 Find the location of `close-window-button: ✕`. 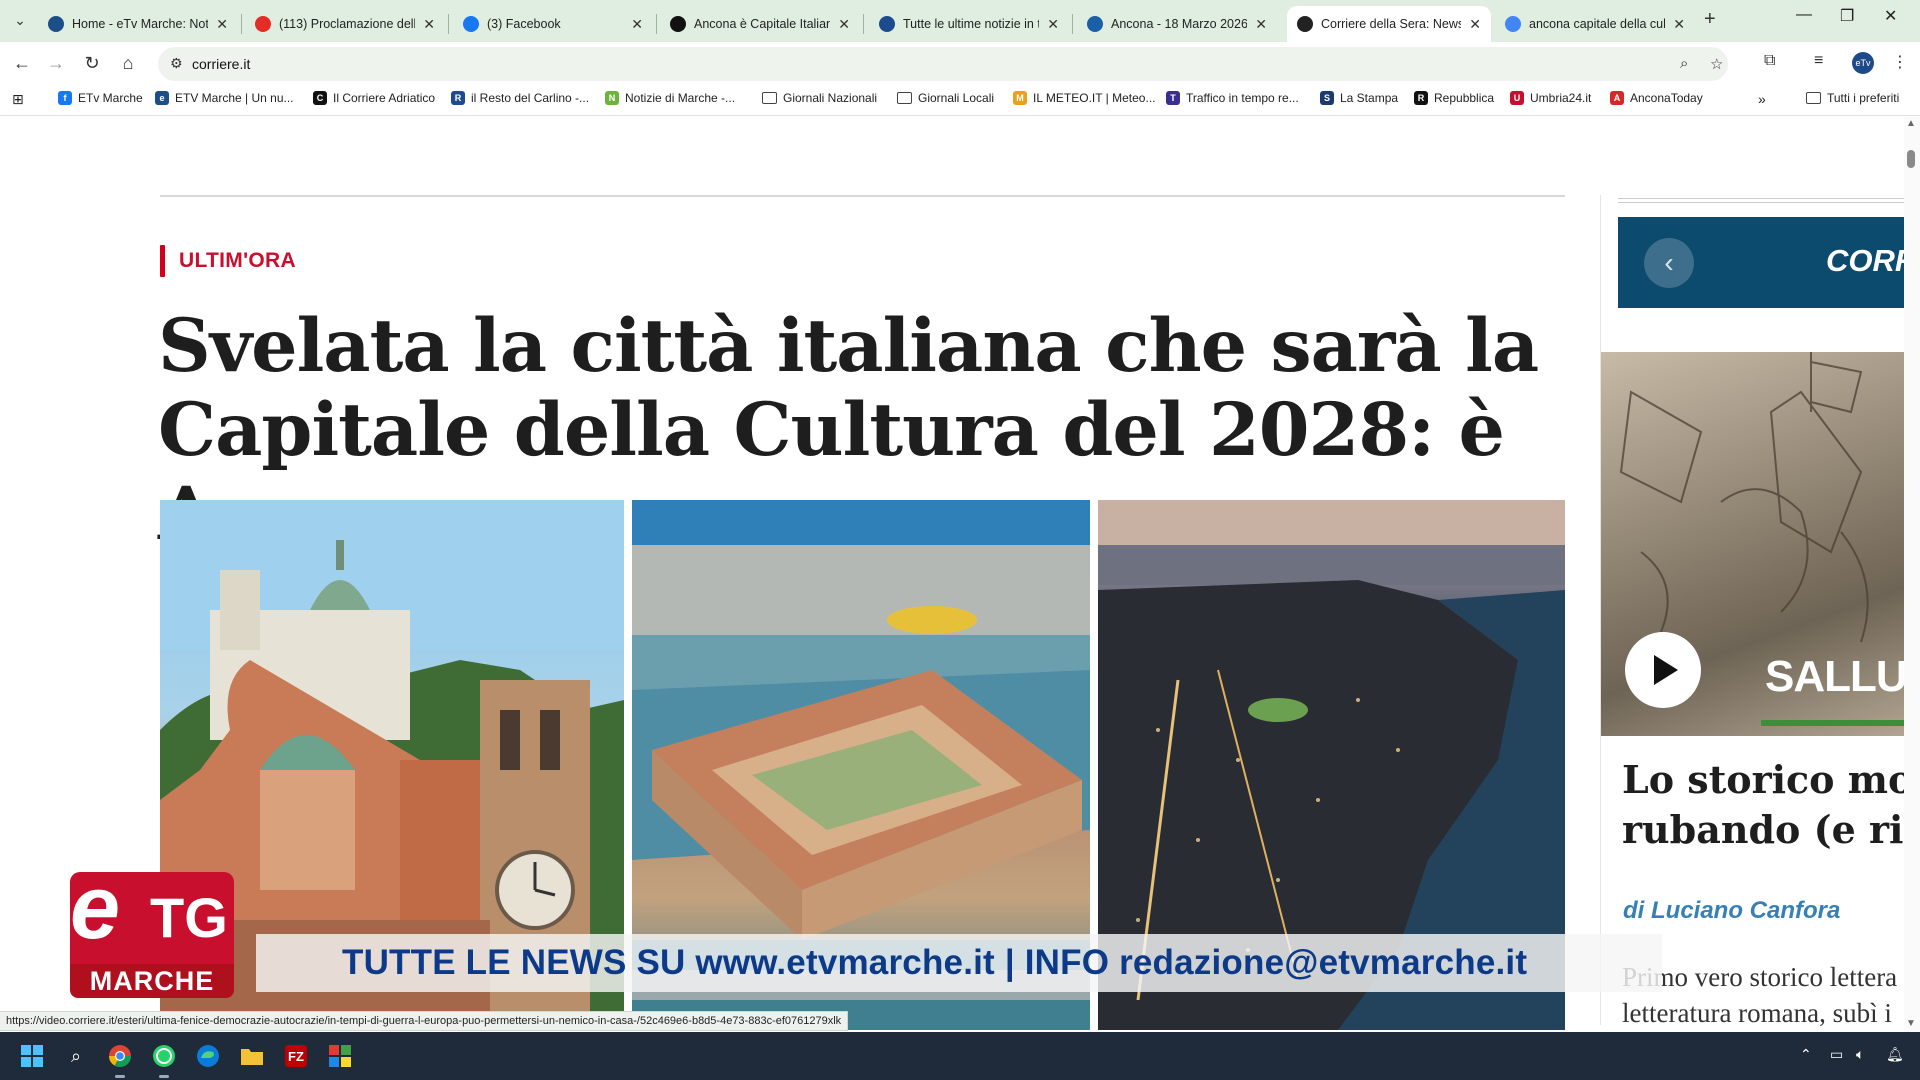

close-window-button: ✕ is located at coordinates (1890, 16).